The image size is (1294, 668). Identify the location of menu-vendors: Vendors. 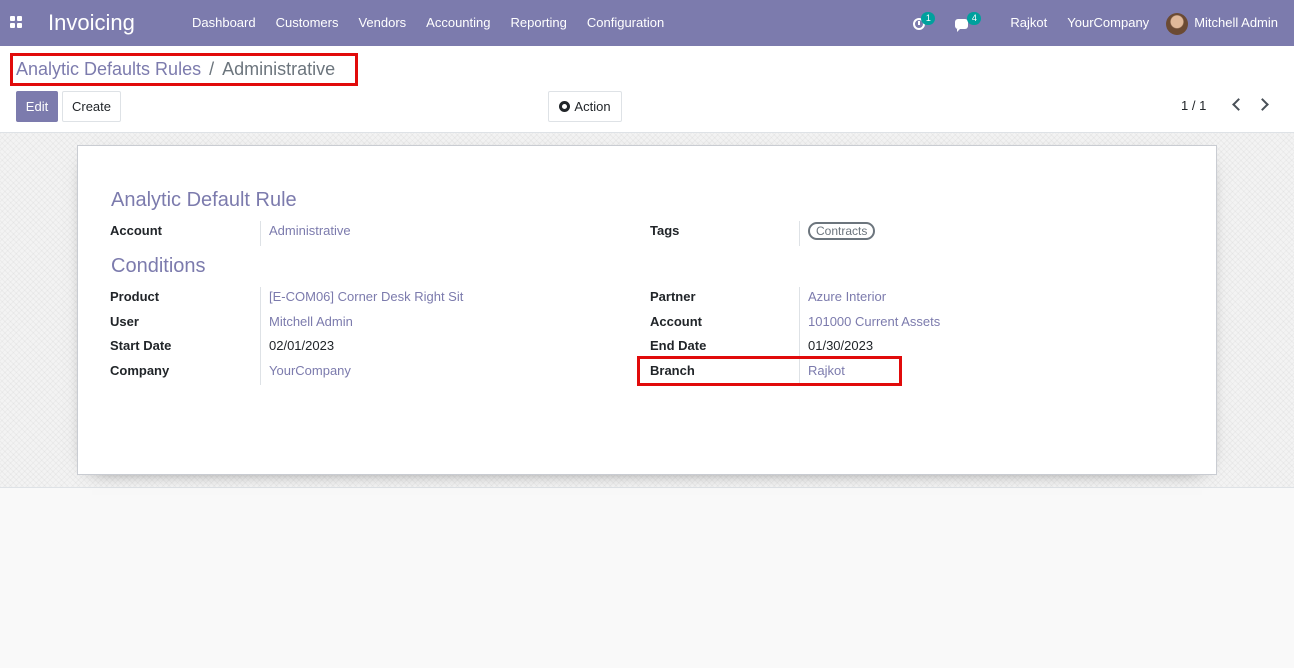
(382, 23).